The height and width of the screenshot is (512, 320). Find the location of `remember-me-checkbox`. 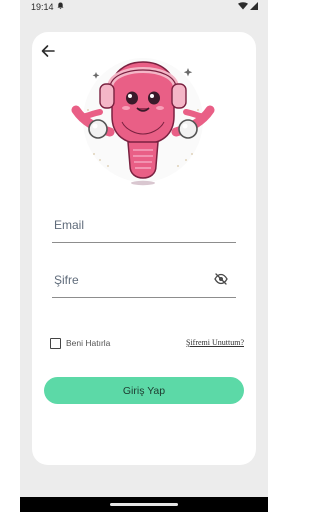

remember-me-checkbox is located at coordinates (55, 343).